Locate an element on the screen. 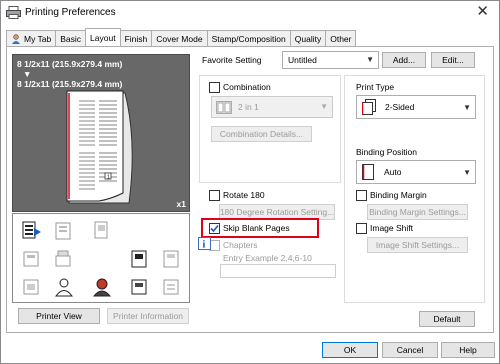 This screenshot has width=500, height=364. print-type-select: 2-Sided ▼ is located at coordinates (416, 107).